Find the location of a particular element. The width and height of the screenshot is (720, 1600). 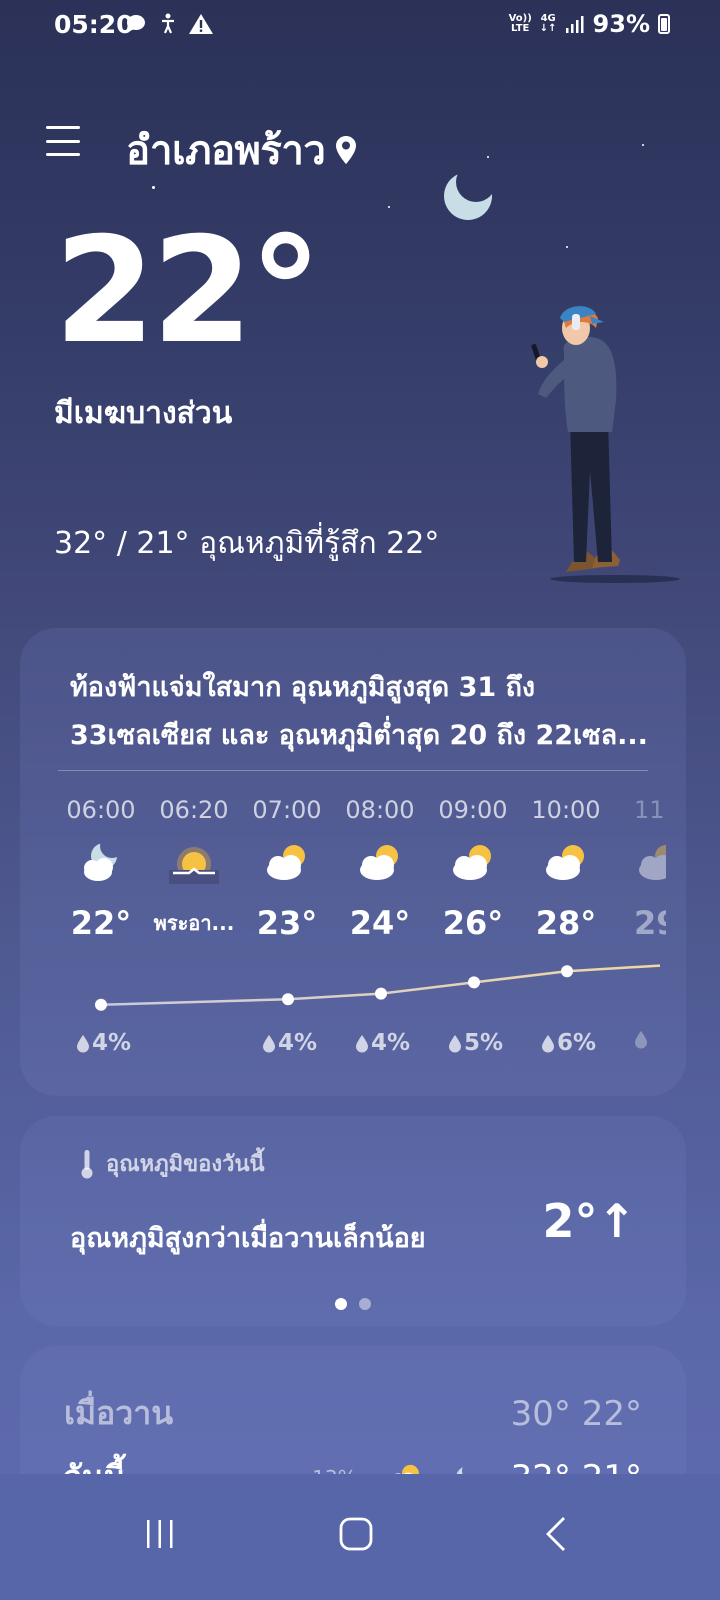

current-temperature: 22° is located at coordinates (188, 291).